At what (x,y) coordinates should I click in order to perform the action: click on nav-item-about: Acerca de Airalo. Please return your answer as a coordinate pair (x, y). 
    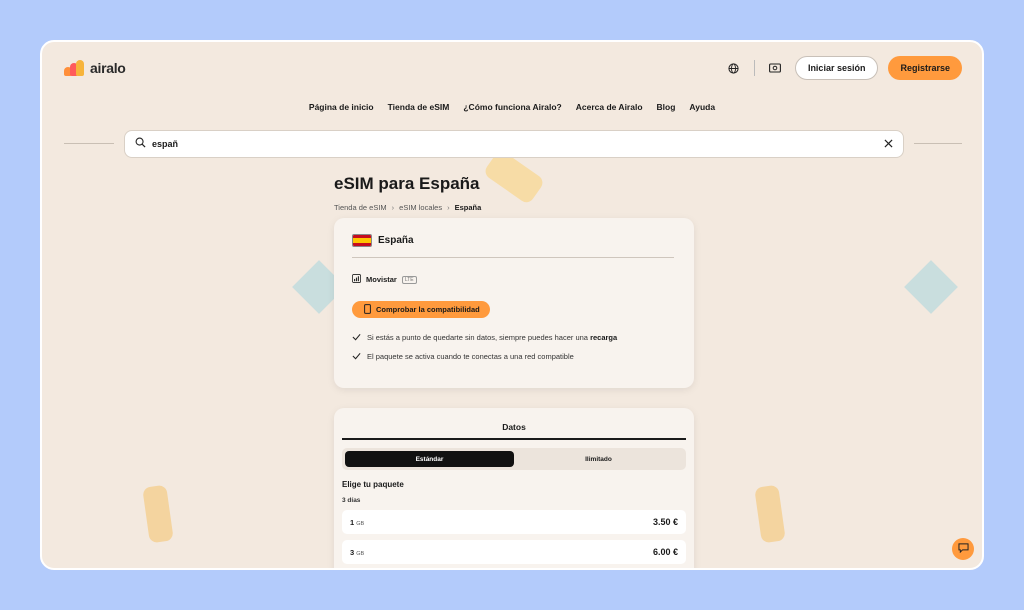
    Looking at the image, I should click on (609, 107).